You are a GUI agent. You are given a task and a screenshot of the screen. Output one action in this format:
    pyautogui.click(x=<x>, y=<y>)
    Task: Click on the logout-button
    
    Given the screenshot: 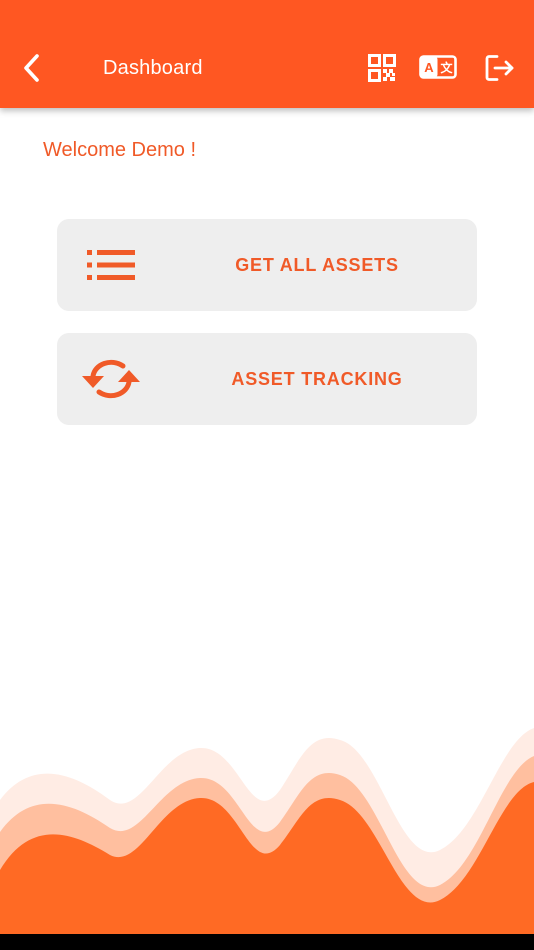 What is the action you would take?
    pyautogui.click(x=500, y=68)
    